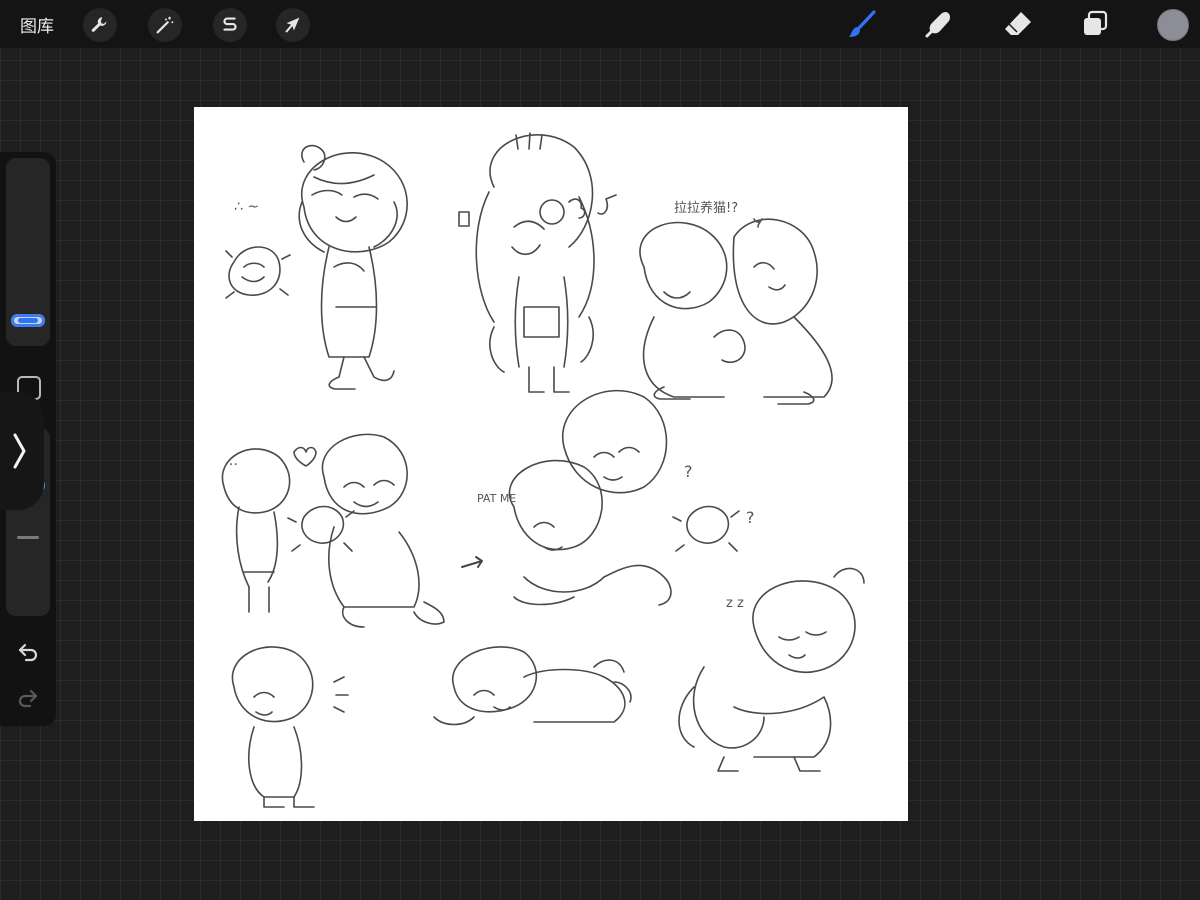 This screenshot has width=1200, height=900. I want to click on sketch-figure-pat-me, so click(624, 497).